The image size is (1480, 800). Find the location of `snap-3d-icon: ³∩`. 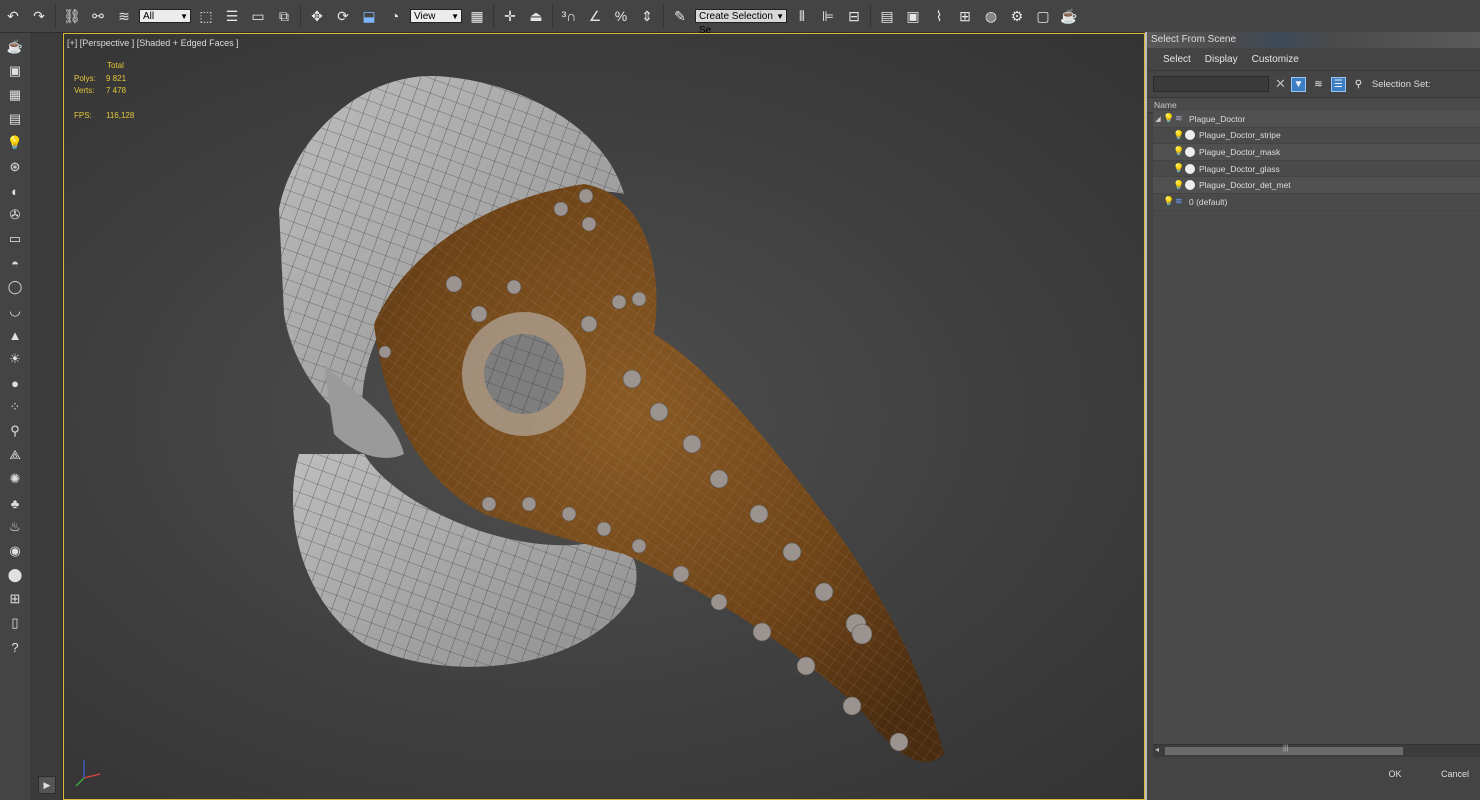

snap-3d-icon: ³∩ is located at coordinates (569, 16).